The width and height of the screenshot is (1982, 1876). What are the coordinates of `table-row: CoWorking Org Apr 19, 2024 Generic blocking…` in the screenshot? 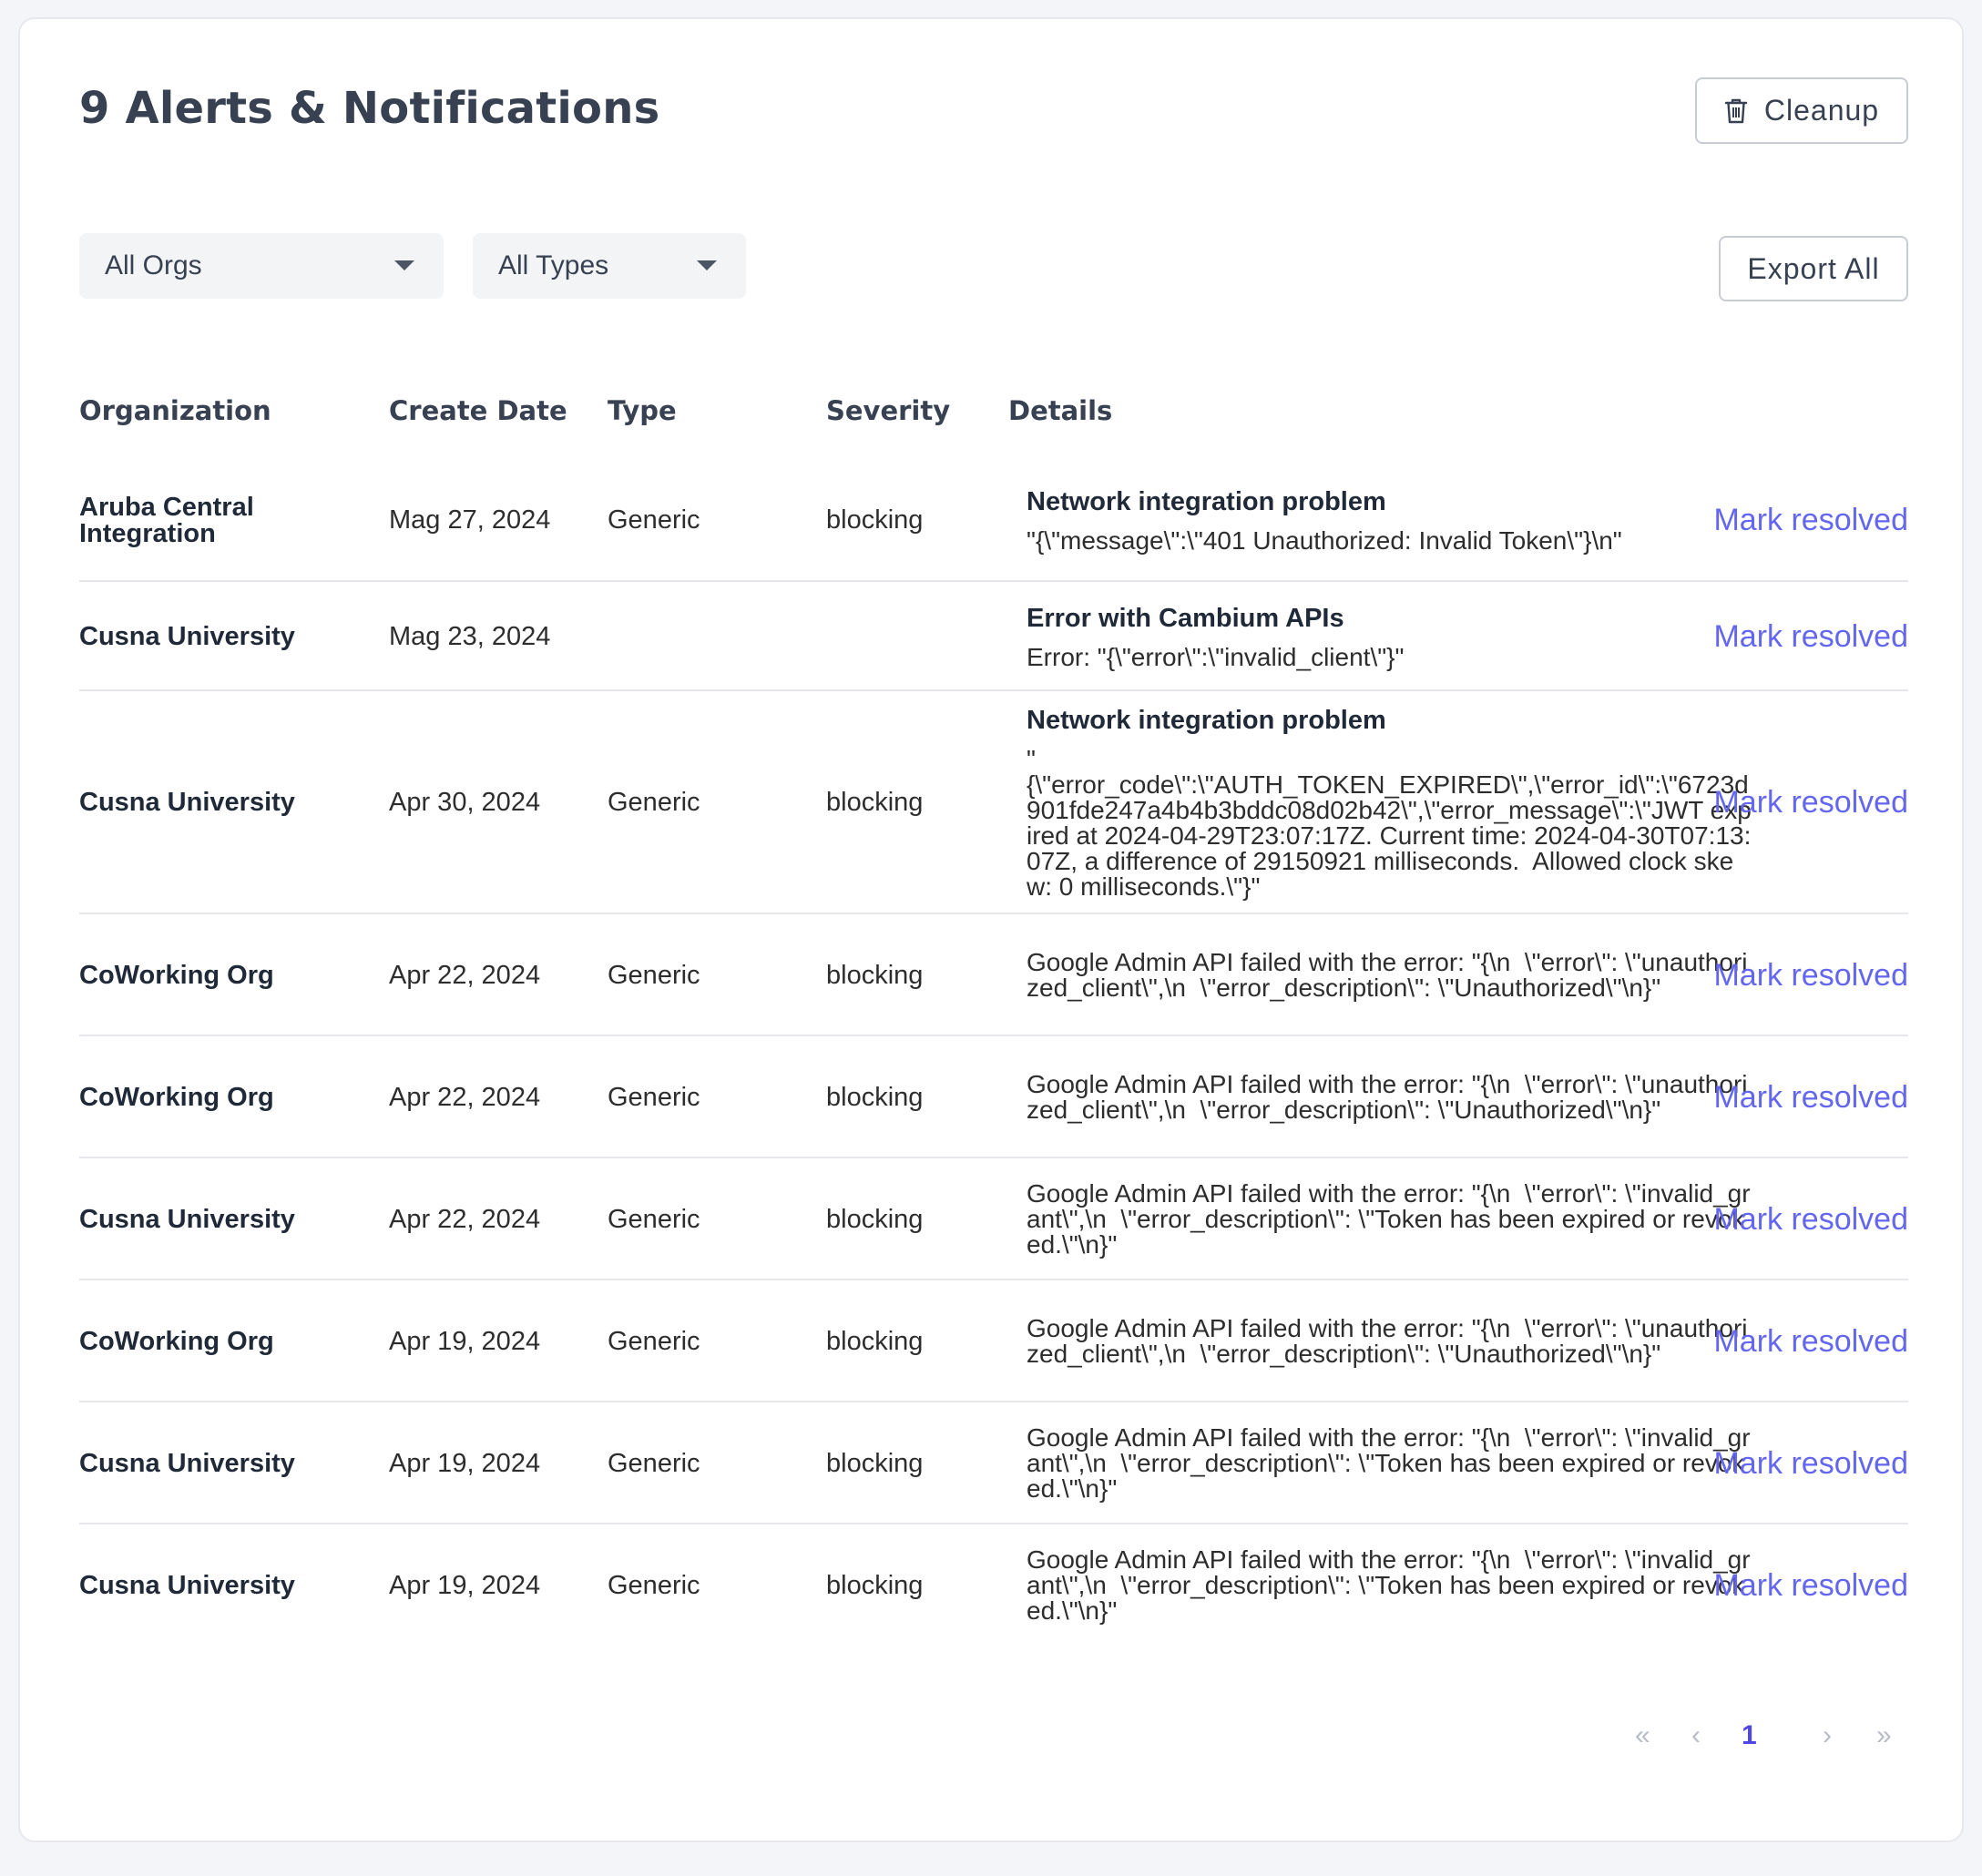 It's located at (993, 1341).